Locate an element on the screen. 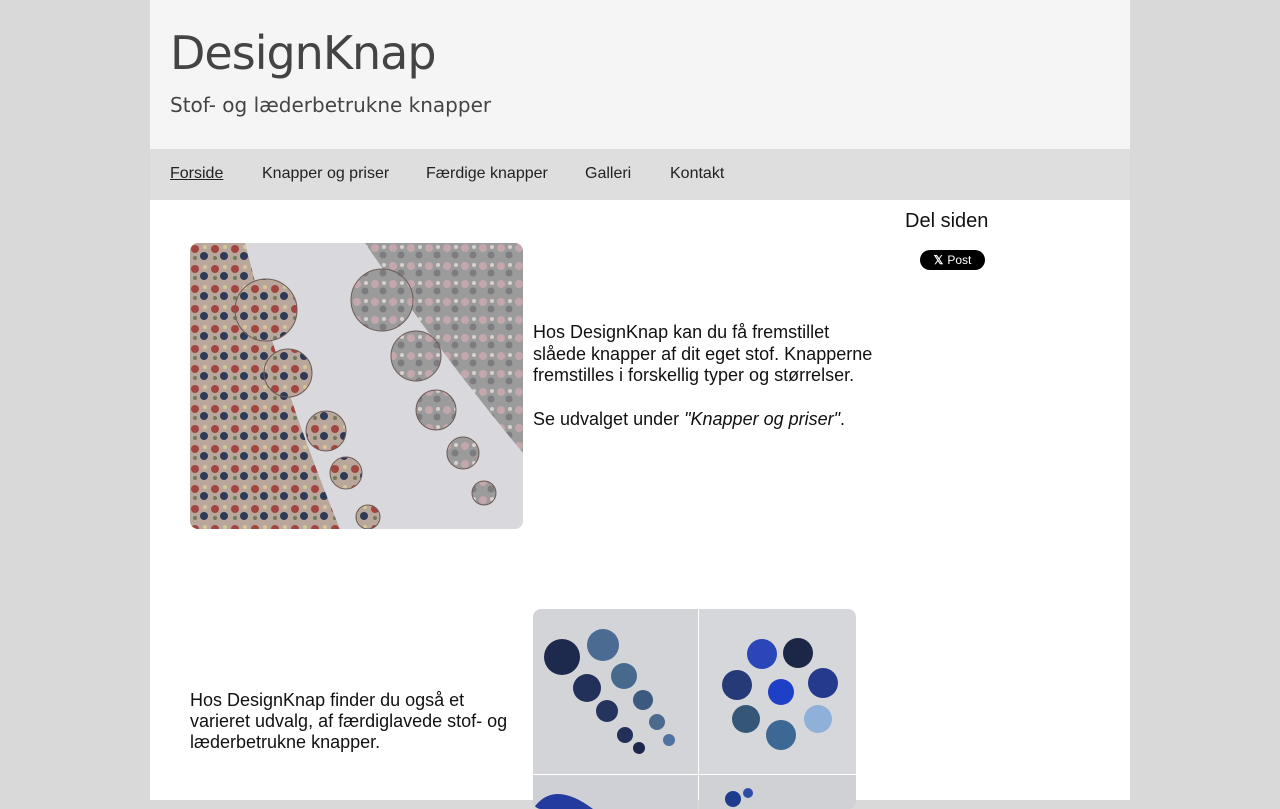 The width and height of the screenshot is (1280, 809). x-post-button: 𝕏 Post is located at coordinates (952, 260).